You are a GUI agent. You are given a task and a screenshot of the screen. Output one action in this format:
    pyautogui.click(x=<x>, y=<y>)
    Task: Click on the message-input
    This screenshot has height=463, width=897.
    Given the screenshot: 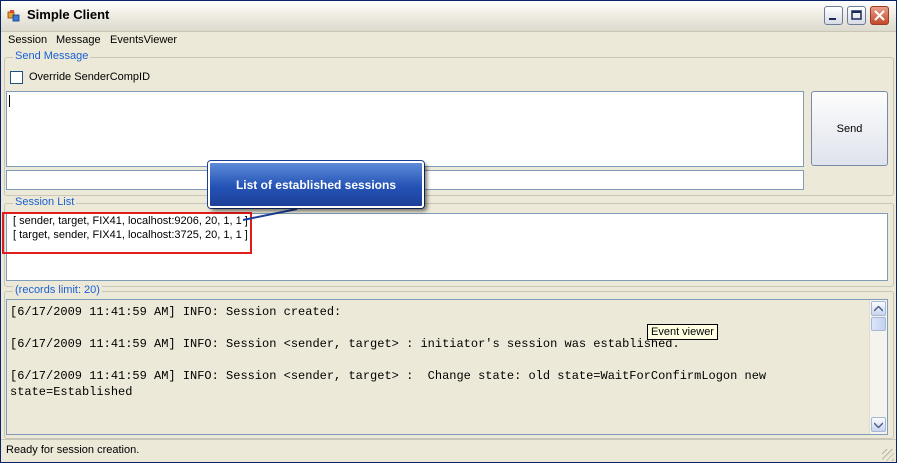 What is the action you would take?
    pyautogui.click(x=405, y=129)
    